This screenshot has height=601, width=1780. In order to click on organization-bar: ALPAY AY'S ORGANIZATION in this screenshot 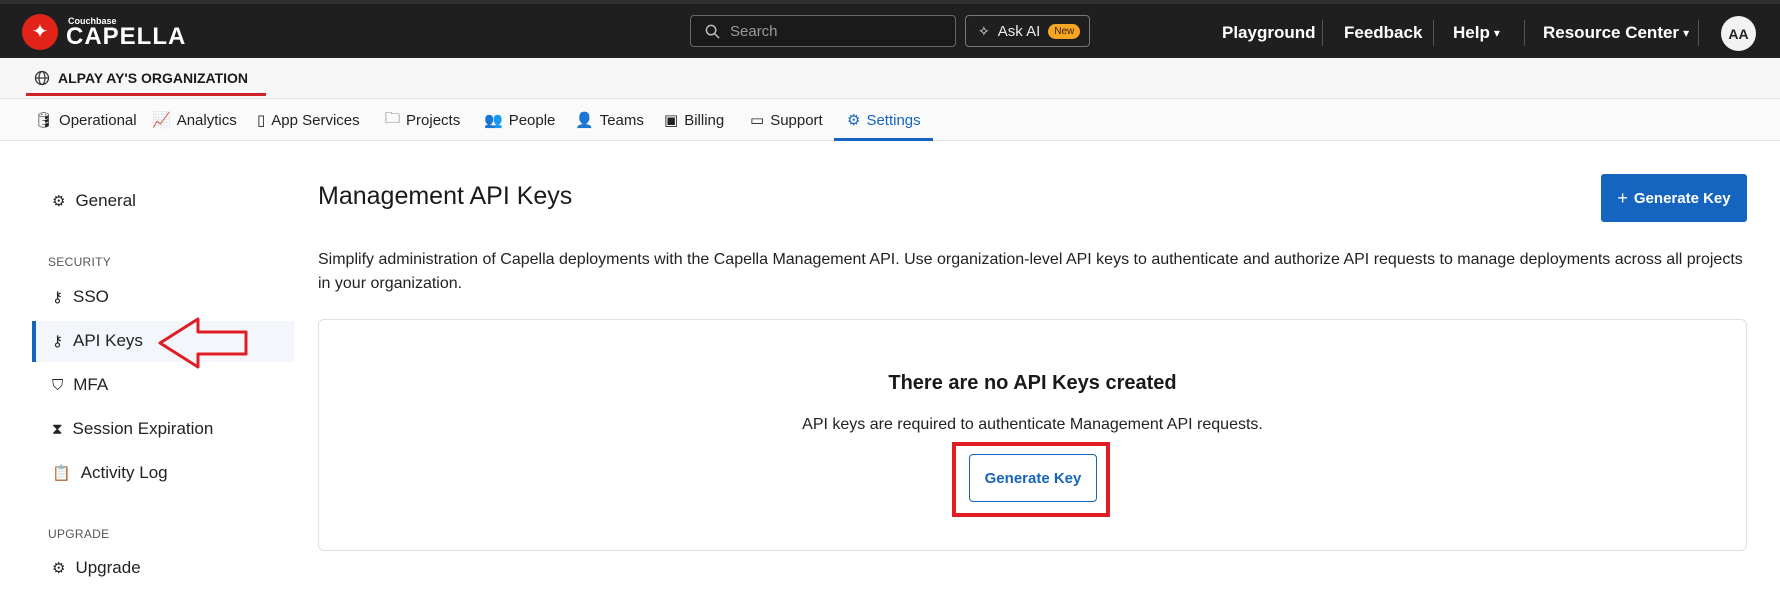, I will do `click(890, 78)`.